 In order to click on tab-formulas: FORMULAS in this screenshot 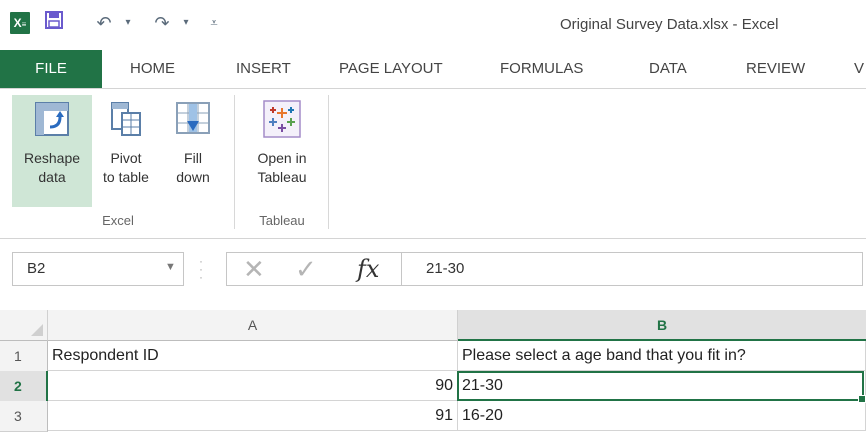, I will do `click(541, 69)`.